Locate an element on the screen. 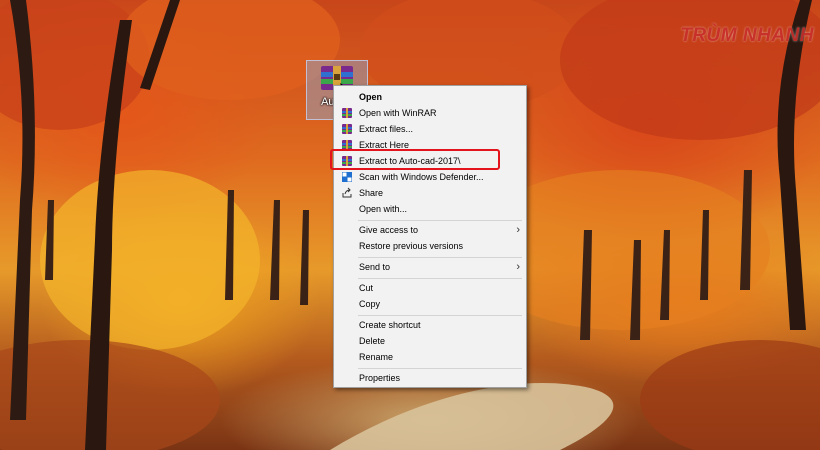 This screenshot has height=450, width=820. menu-item-create-shortcut: Create shortcut is located at coordinates (430, 325).